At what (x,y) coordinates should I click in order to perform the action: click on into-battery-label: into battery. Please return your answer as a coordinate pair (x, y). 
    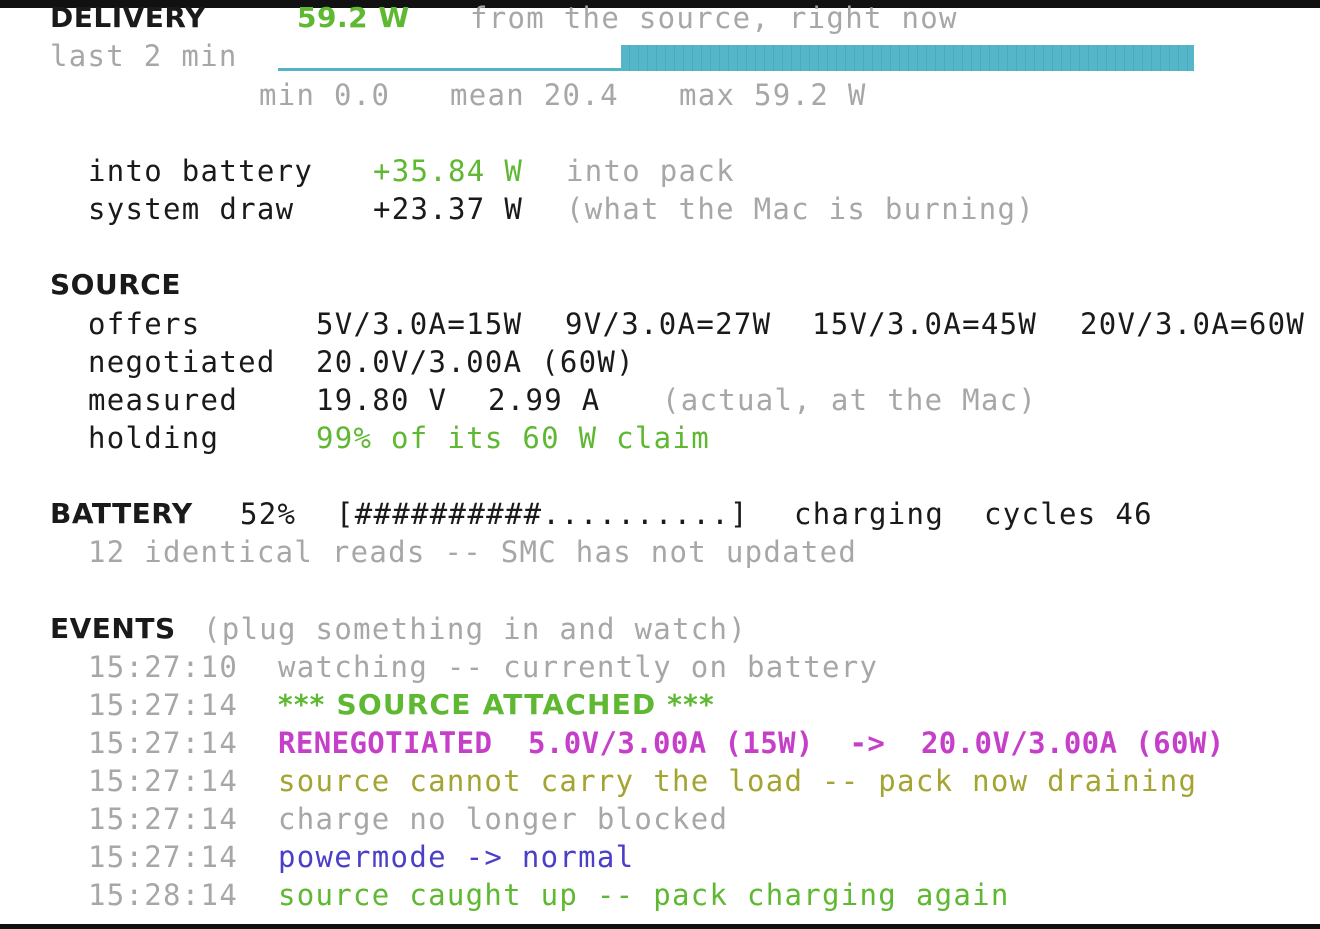
    Looking at the image, I should click on (201, 171).